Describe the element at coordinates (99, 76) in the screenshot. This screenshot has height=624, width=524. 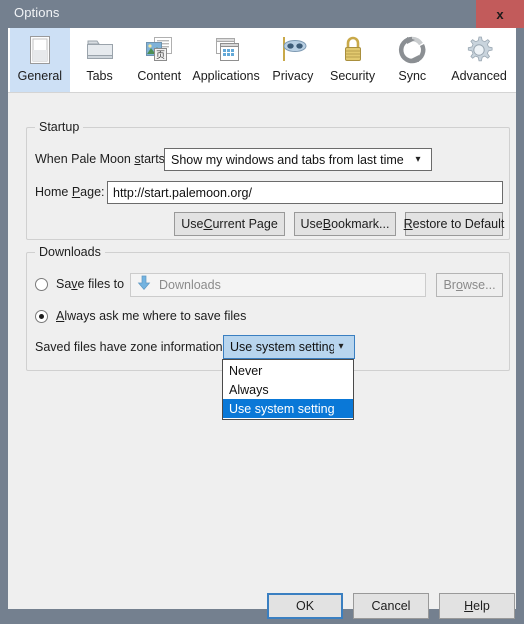
I see `tab-label: Tabs` at that location.